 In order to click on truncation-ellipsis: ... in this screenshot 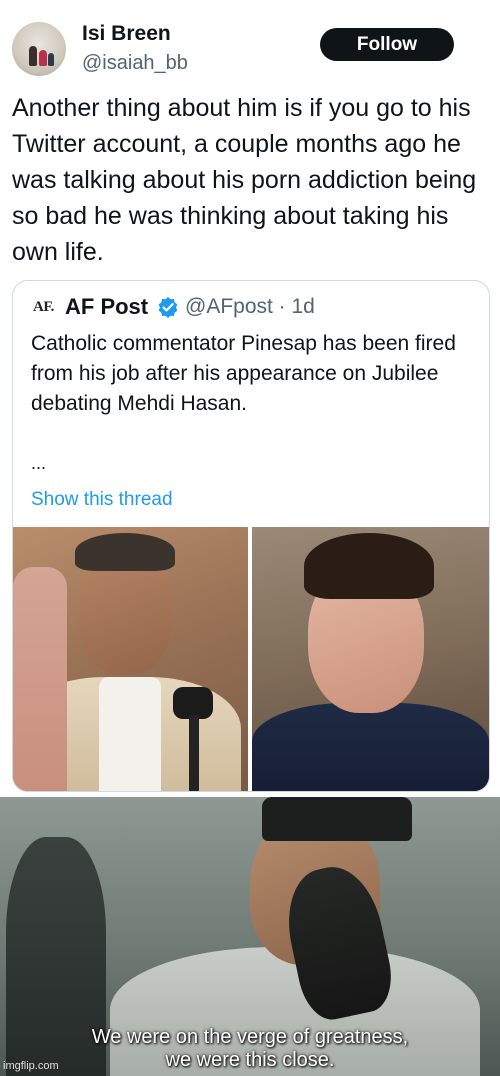, I will do `click(39, 463)`.